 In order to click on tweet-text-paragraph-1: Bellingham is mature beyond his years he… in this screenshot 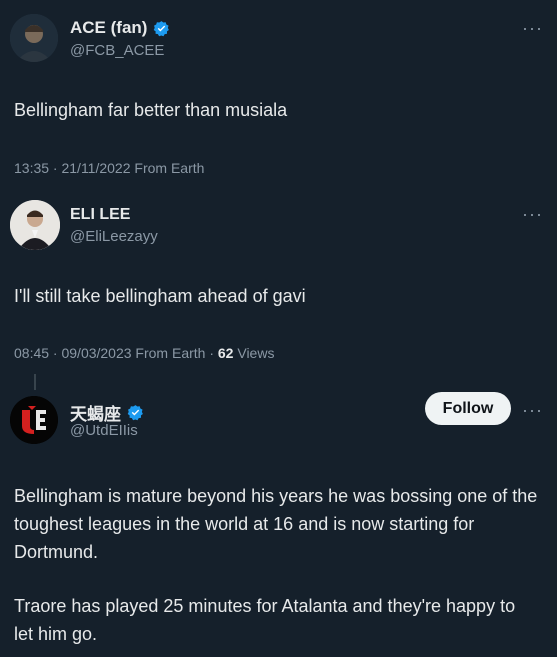, I will do `click(276, 524)`.